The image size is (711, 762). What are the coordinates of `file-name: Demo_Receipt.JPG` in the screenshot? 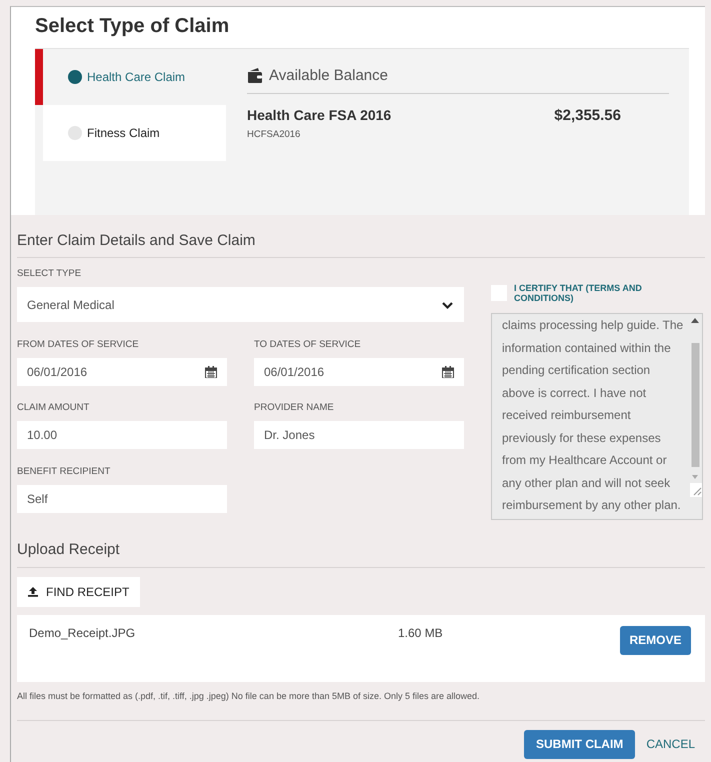 It's located at (82, 633).